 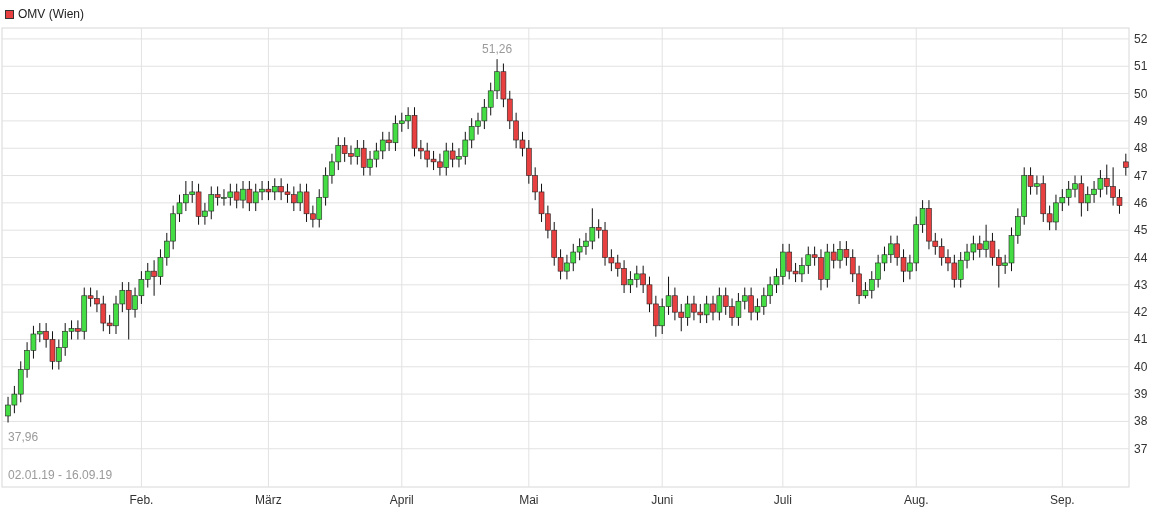 What do you see at coordinates (401, 500) in the screenshot?
I see `x-axis-label: April` at bounding box center [401, 500].